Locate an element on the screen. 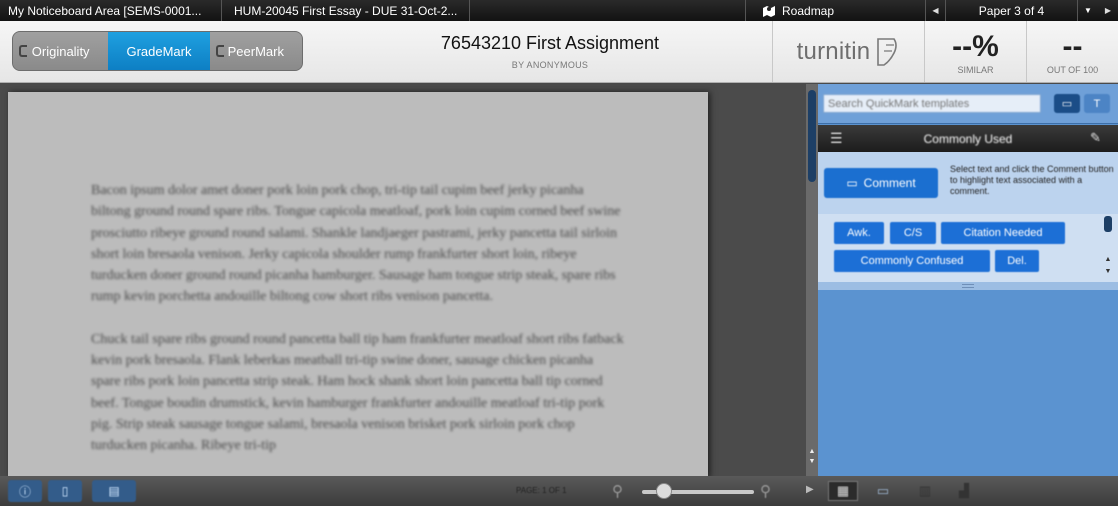 This screenshot has height=506, width=1118. panel-toolbar: ▦ ▭ ▥ ▟ is located at coordinates (968, 491).